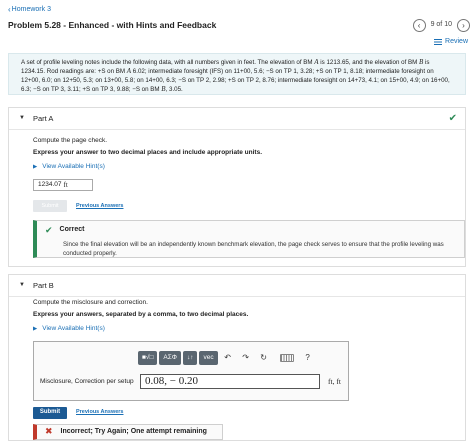 The image size is (474, 445). What do you see at coordinates (50, 206) in the screenshot?
I see `part-a-submit-button: Submit` at bounding box center [50, 206].